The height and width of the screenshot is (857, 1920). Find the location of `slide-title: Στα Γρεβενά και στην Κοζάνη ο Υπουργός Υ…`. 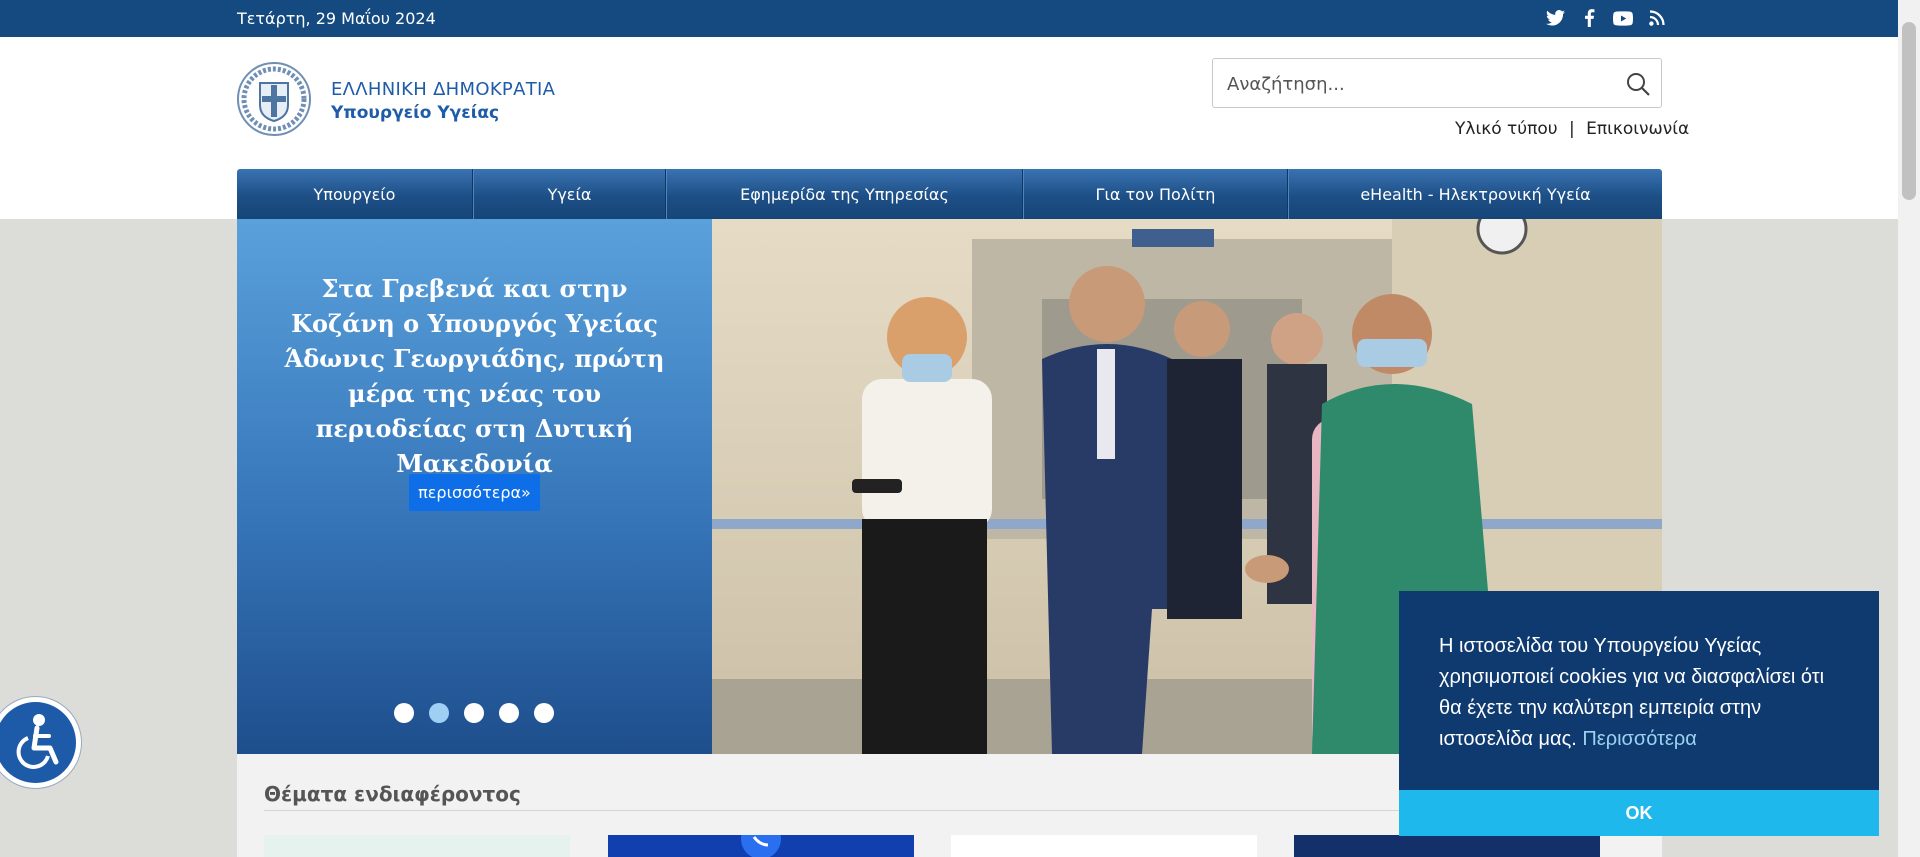

slide-title: Στα Γρεβενά και στην Κοζάνη ο Υπουργός Υ… is located at coordinates (474, 376).